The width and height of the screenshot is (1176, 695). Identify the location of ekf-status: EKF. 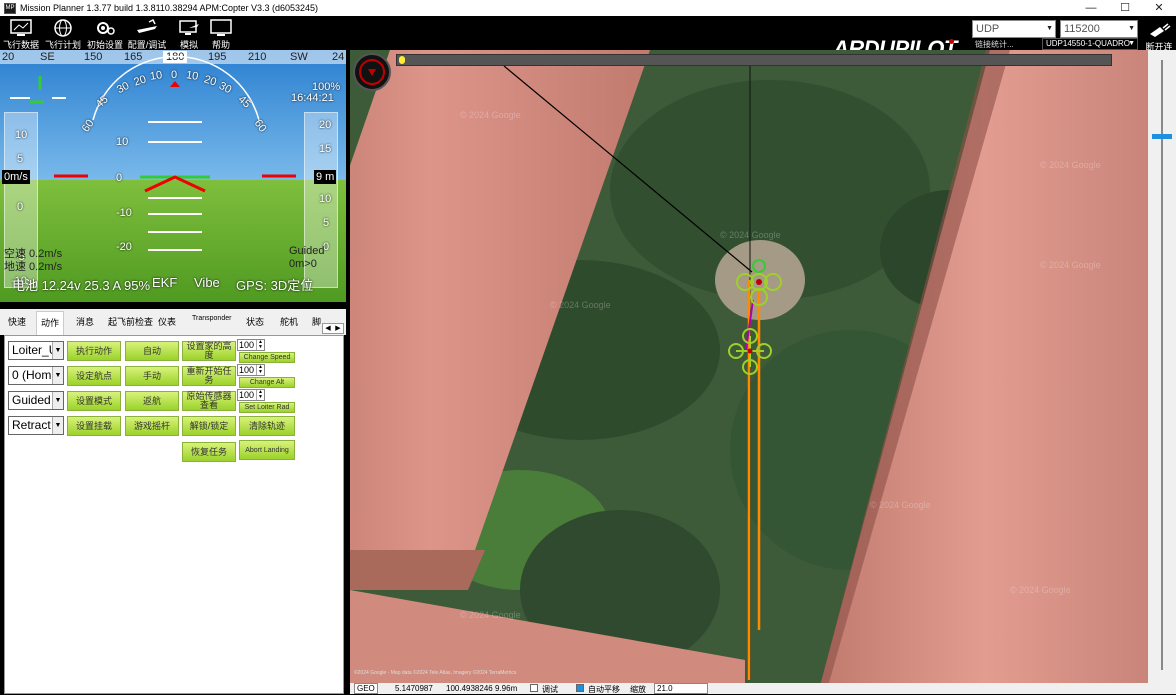
(164, 282).